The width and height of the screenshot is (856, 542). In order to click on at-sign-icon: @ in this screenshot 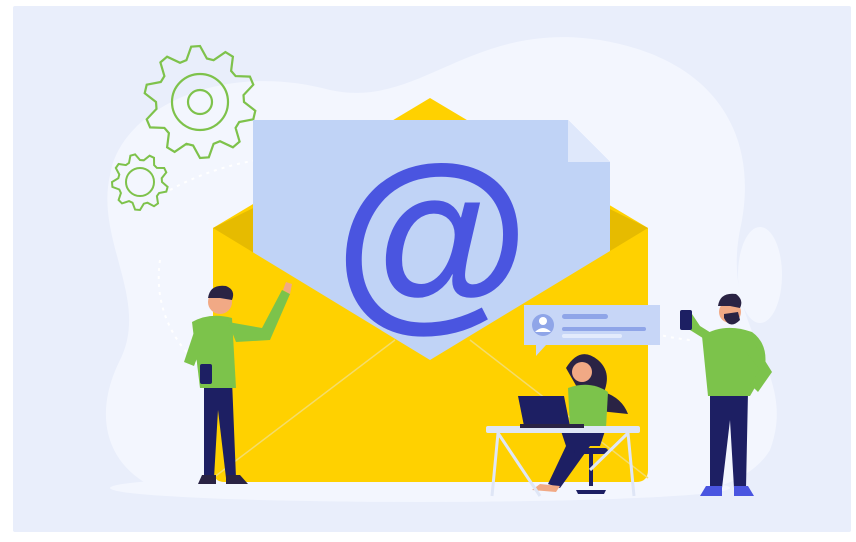, I will do `click(431, 236)`.